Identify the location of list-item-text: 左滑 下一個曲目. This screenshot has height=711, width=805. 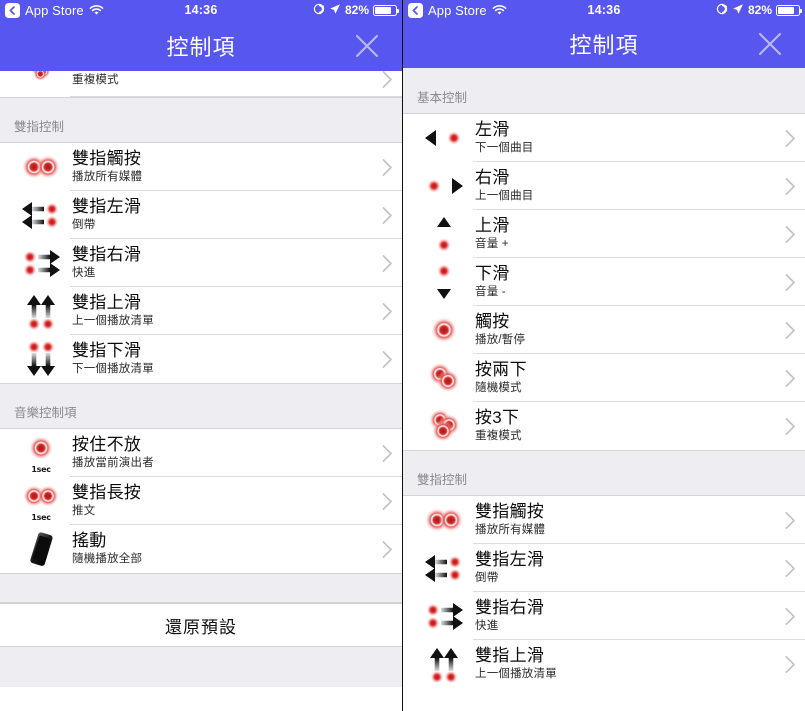
(624, 138).